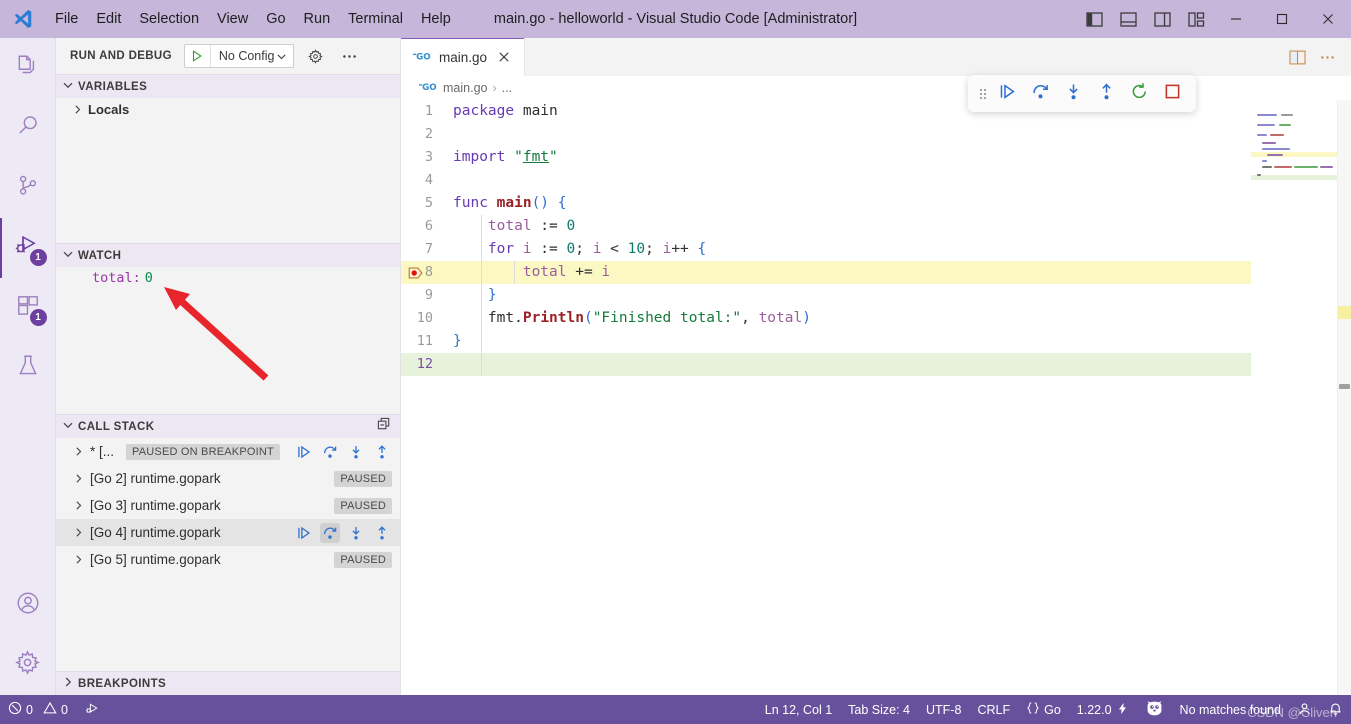  What do you see at coordinates (38, 709) in the screenshot?
I see `status-problems: 0 0` at bounding box center [38, 709].